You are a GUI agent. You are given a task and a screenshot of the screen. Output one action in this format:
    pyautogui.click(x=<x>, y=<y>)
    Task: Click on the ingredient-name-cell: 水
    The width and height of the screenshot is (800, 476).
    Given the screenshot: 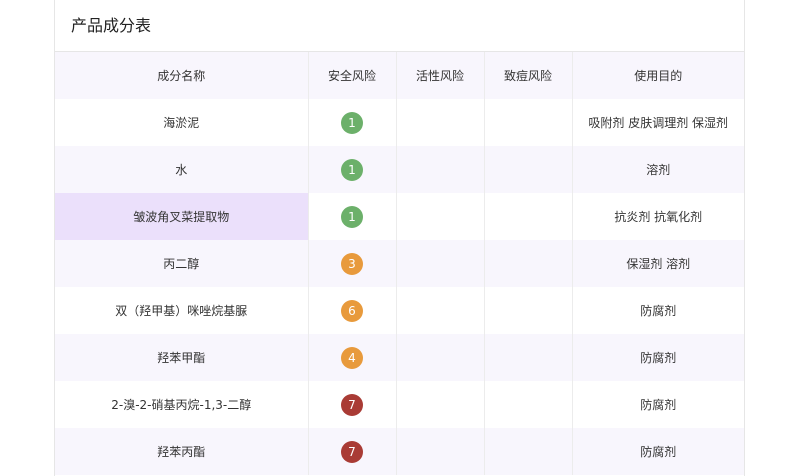 What is the action you would take?
    pyautogui.click(x=182, y=169)
    